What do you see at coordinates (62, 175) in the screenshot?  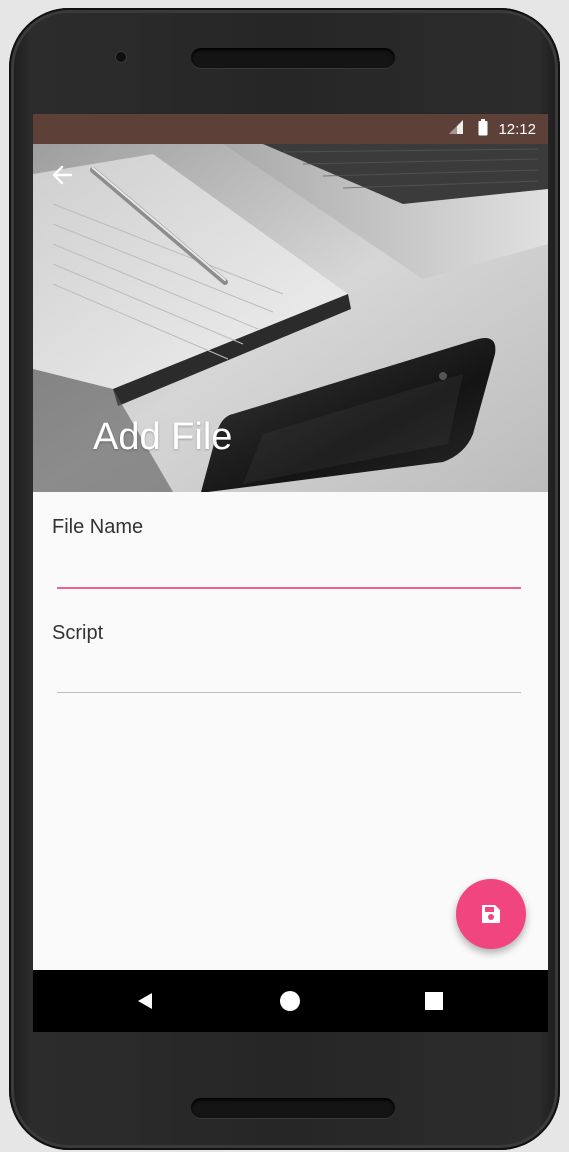 I see `arrow-back-icon` at bounding box center [62, 175].